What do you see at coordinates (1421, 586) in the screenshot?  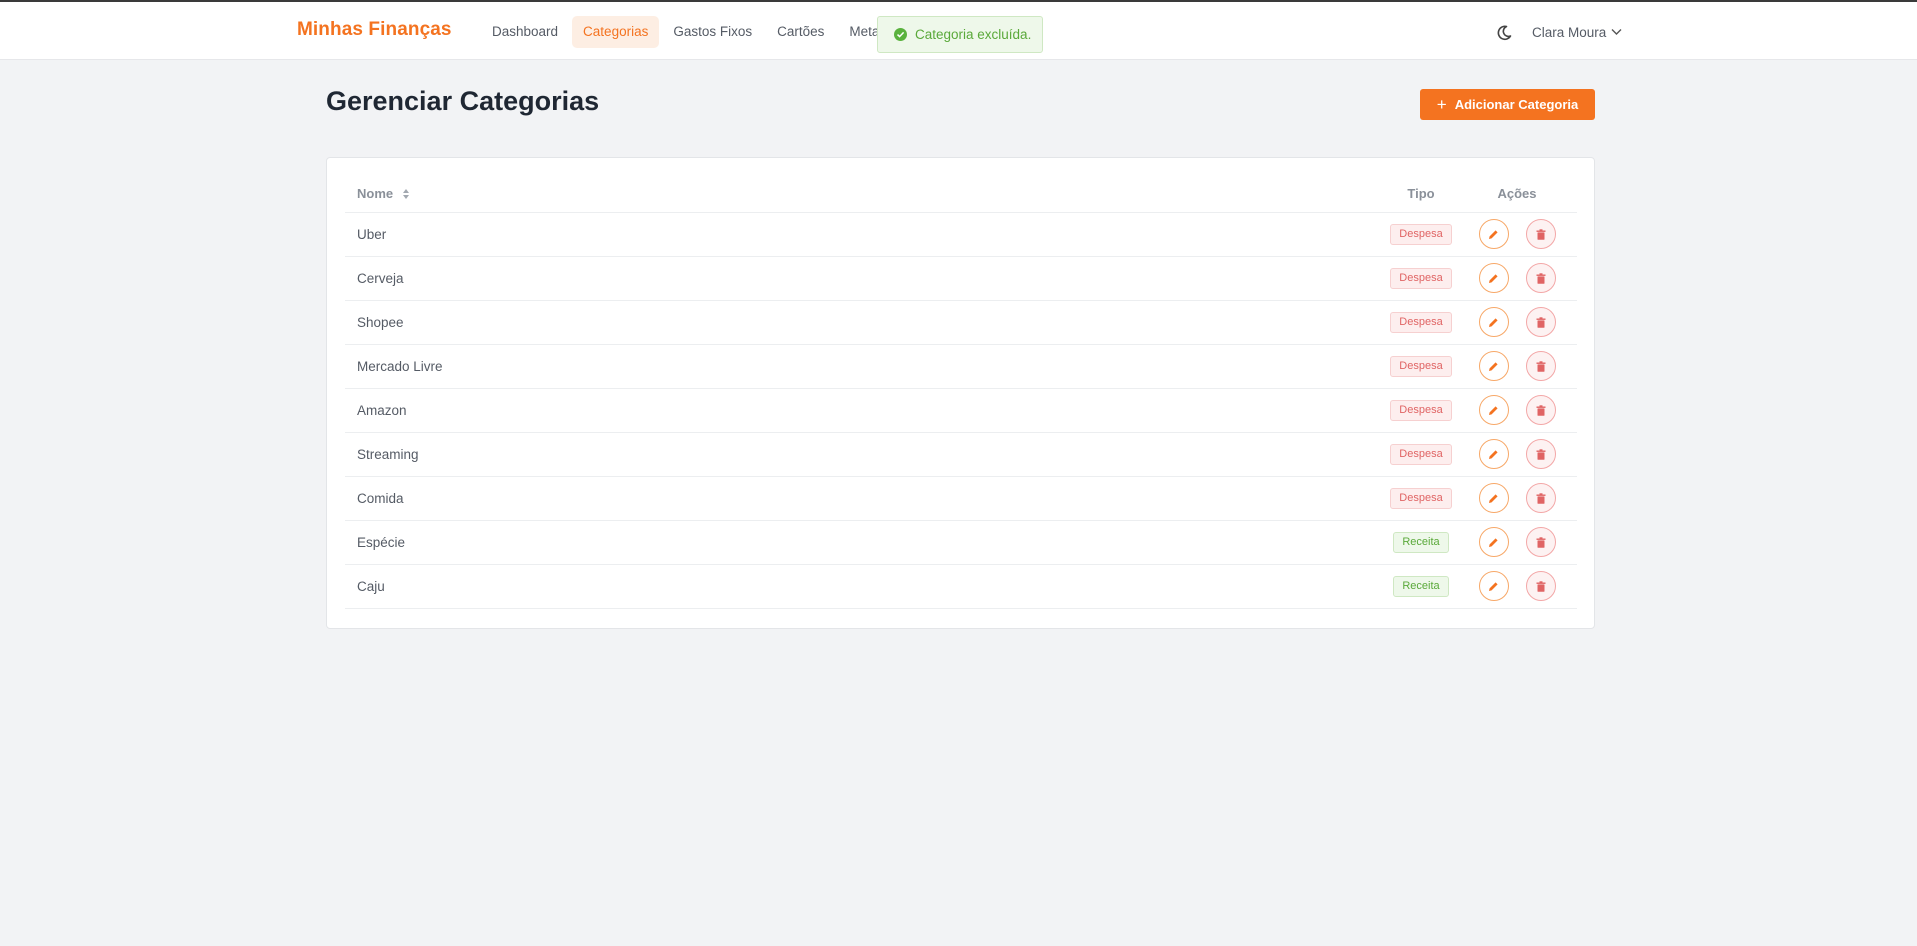 I see `type-badge: Receita` at bounding box center [1421, 586].